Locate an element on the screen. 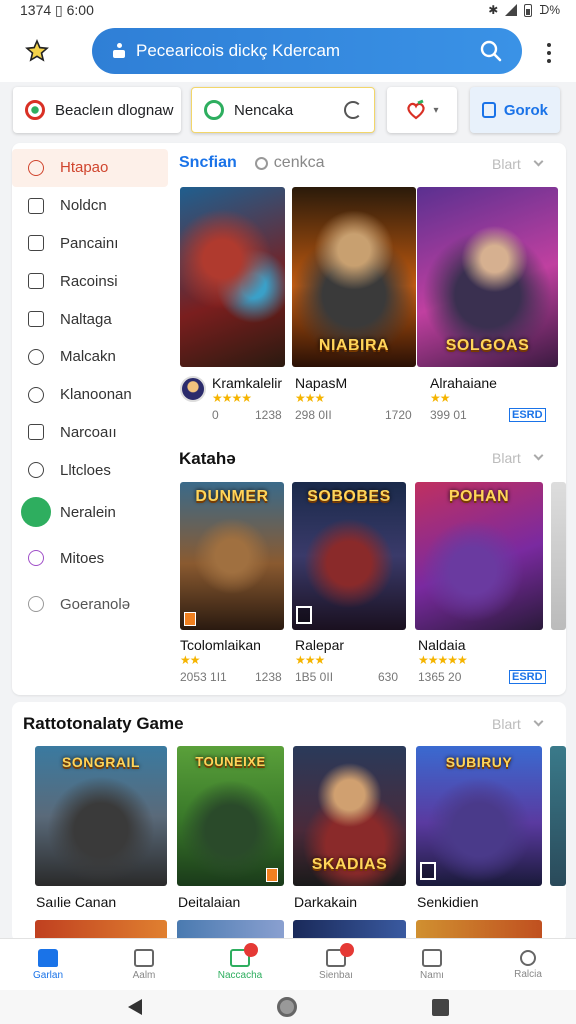  battery-percent: ᗪ% is located at coordinates (549, 9).